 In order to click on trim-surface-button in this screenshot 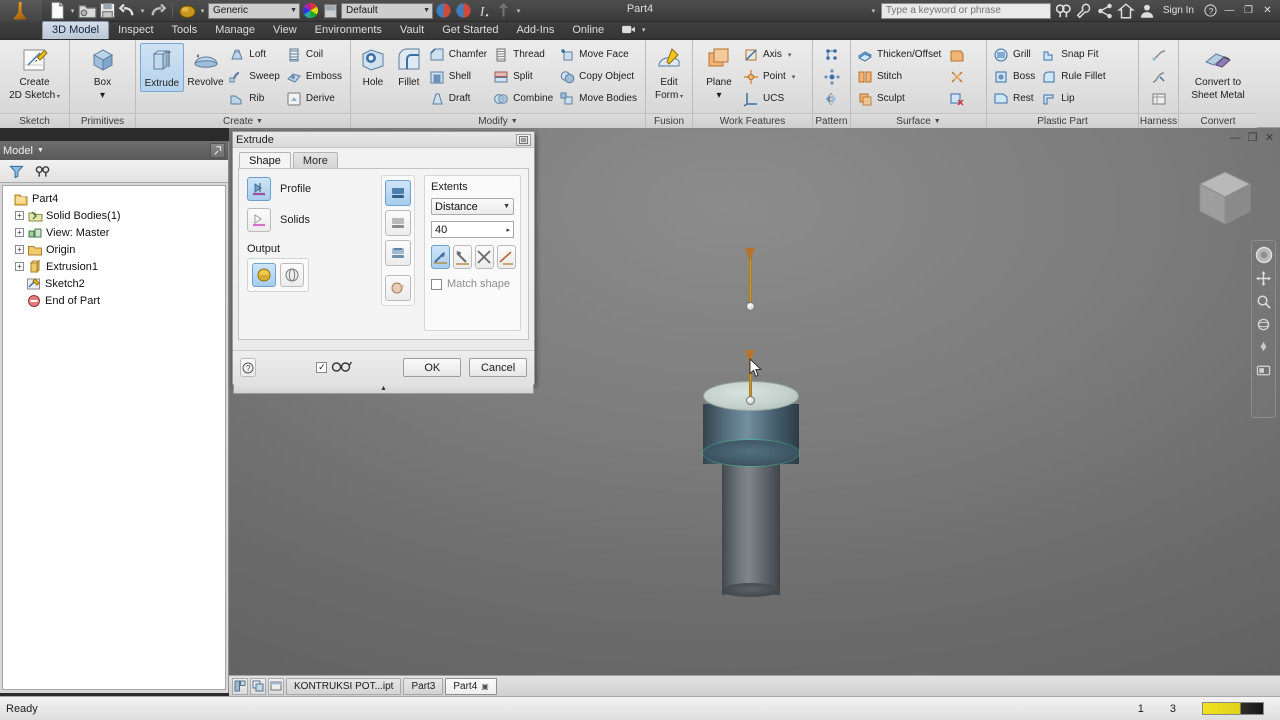, I will do `click(957, 76)`.